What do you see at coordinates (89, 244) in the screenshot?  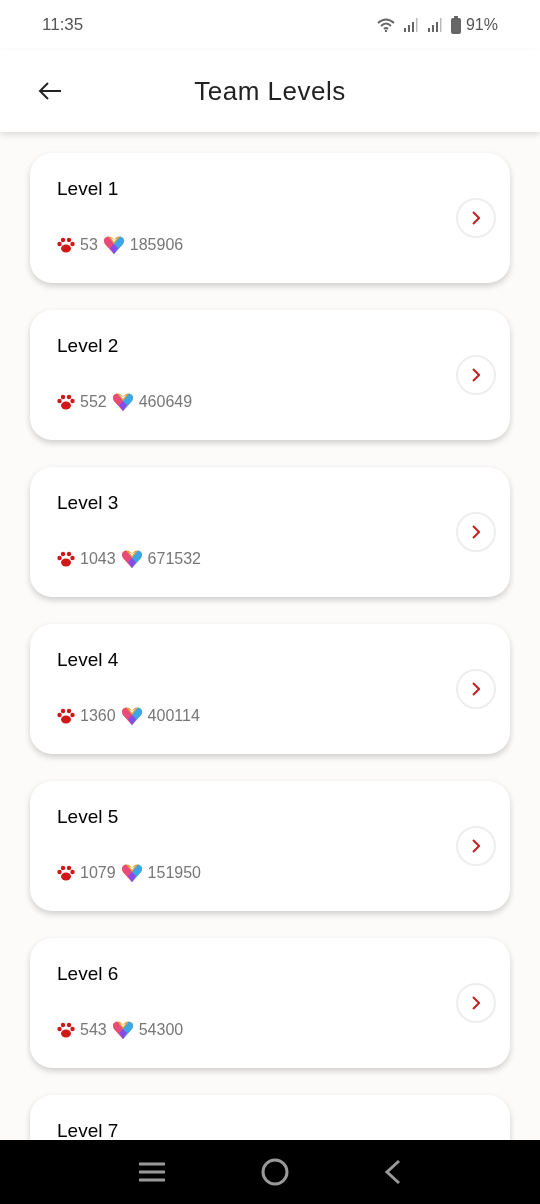 I see `member-count: 53` at bounding box center [89, 244].